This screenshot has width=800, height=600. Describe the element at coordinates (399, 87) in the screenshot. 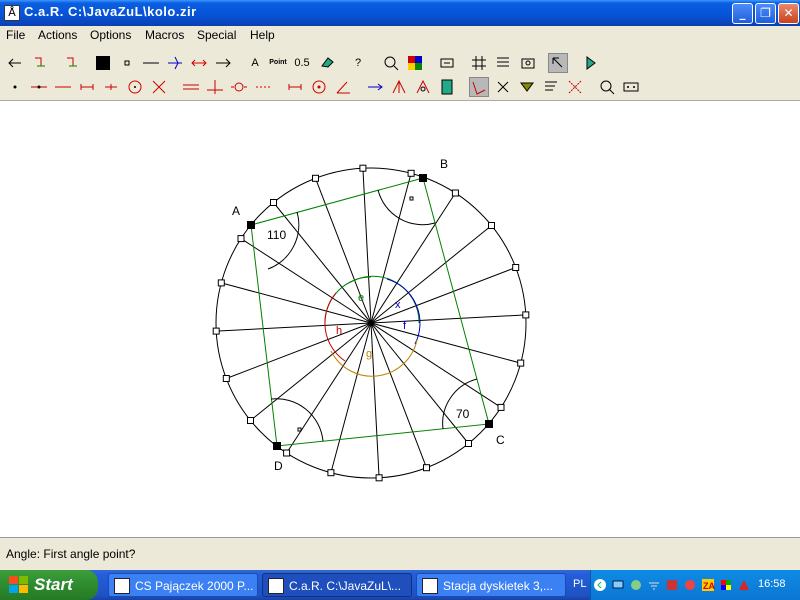

I see `reflect-tool-icon` at that location.